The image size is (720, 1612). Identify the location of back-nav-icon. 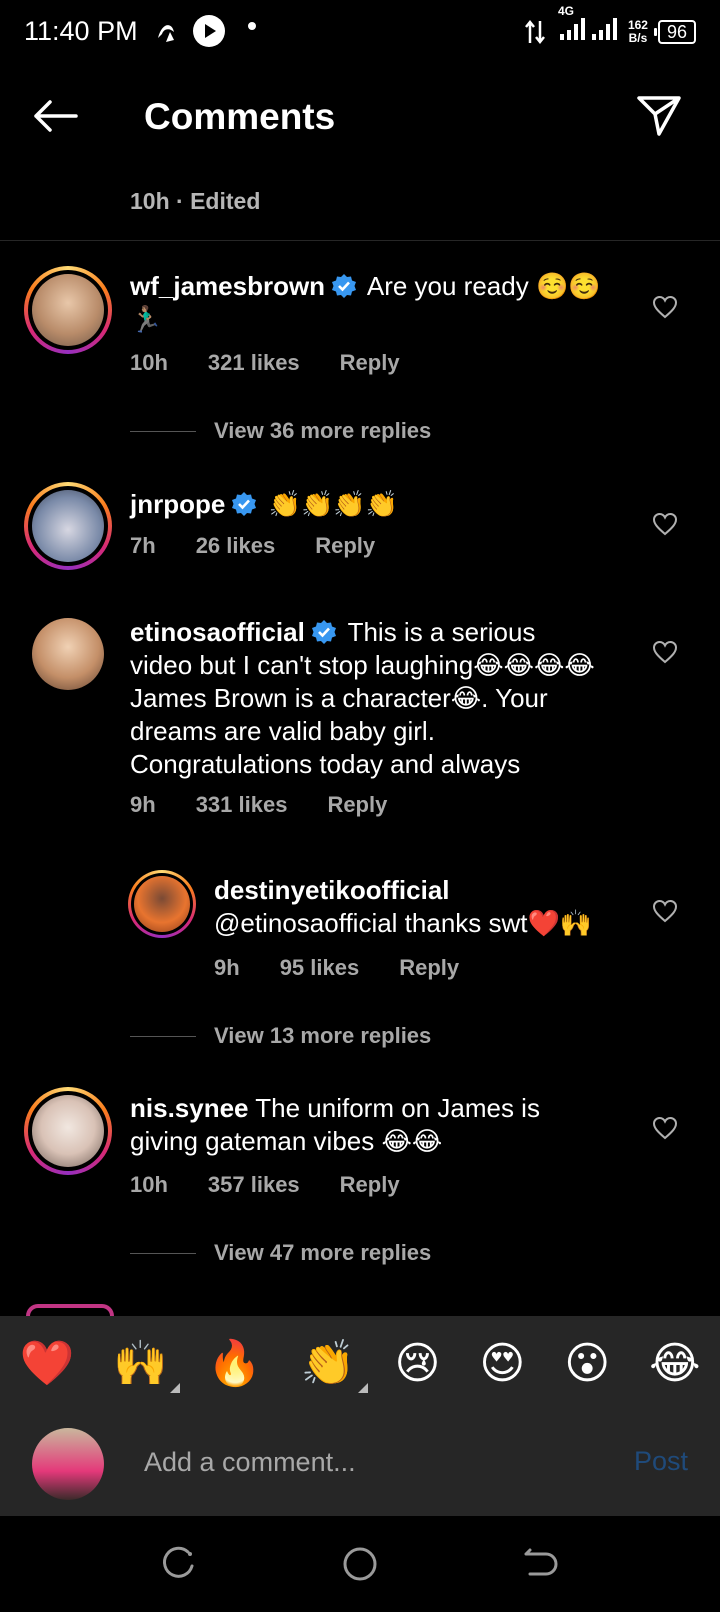
(540, 1564).